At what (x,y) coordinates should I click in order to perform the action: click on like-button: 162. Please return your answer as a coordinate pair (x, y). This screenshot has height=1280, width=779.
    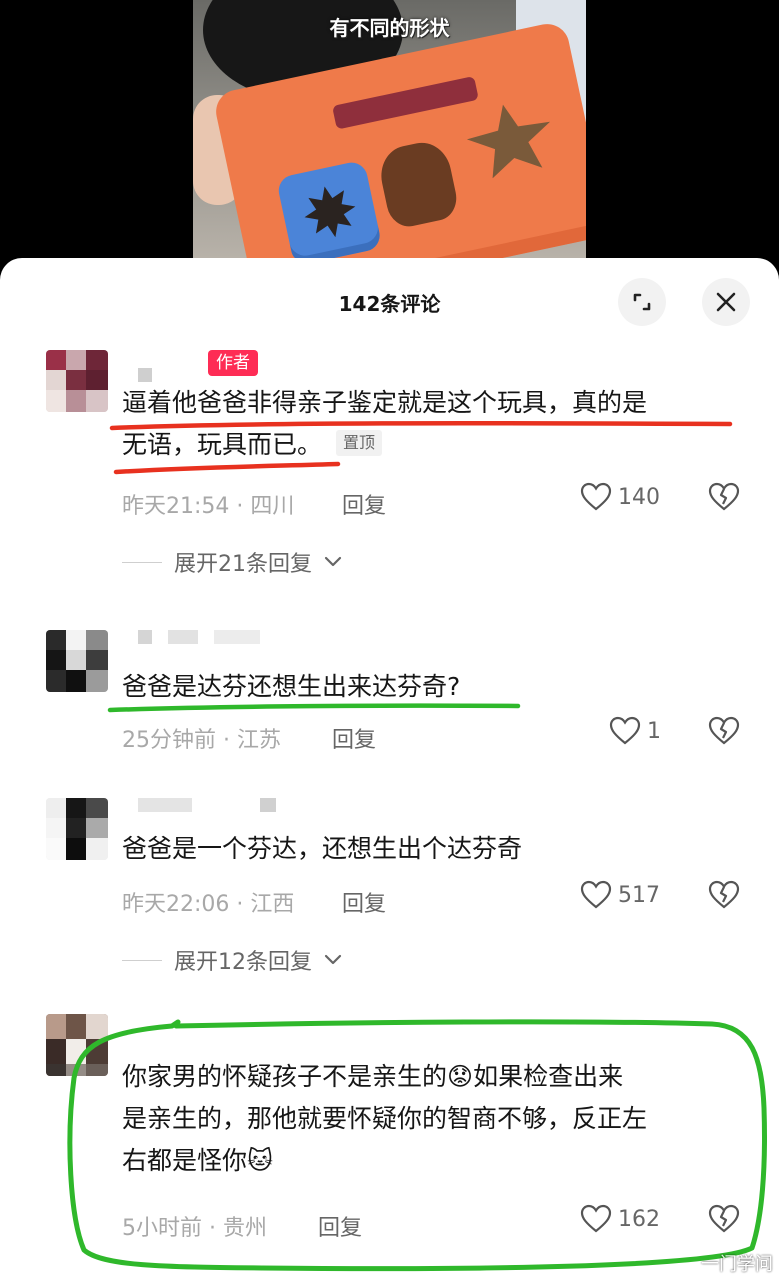
    Looking at the image, I should click on (620, 1219).